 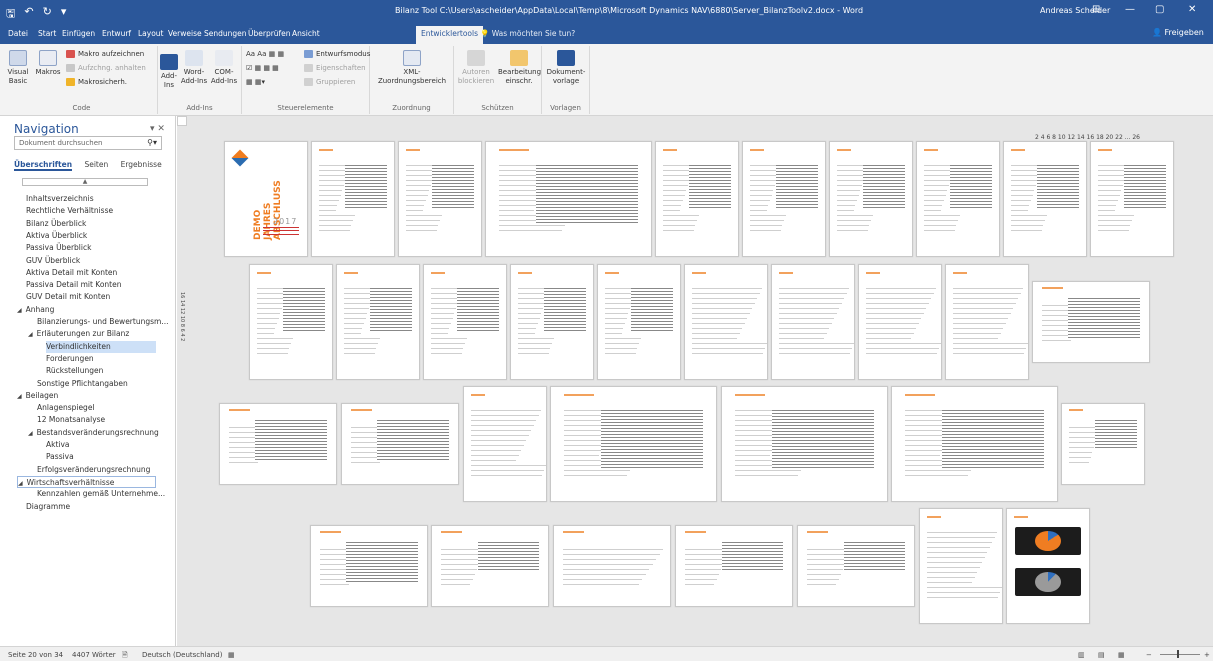 I want to click on record-macro-button: Makro aufzeichnen, so click(x=105, y=54).